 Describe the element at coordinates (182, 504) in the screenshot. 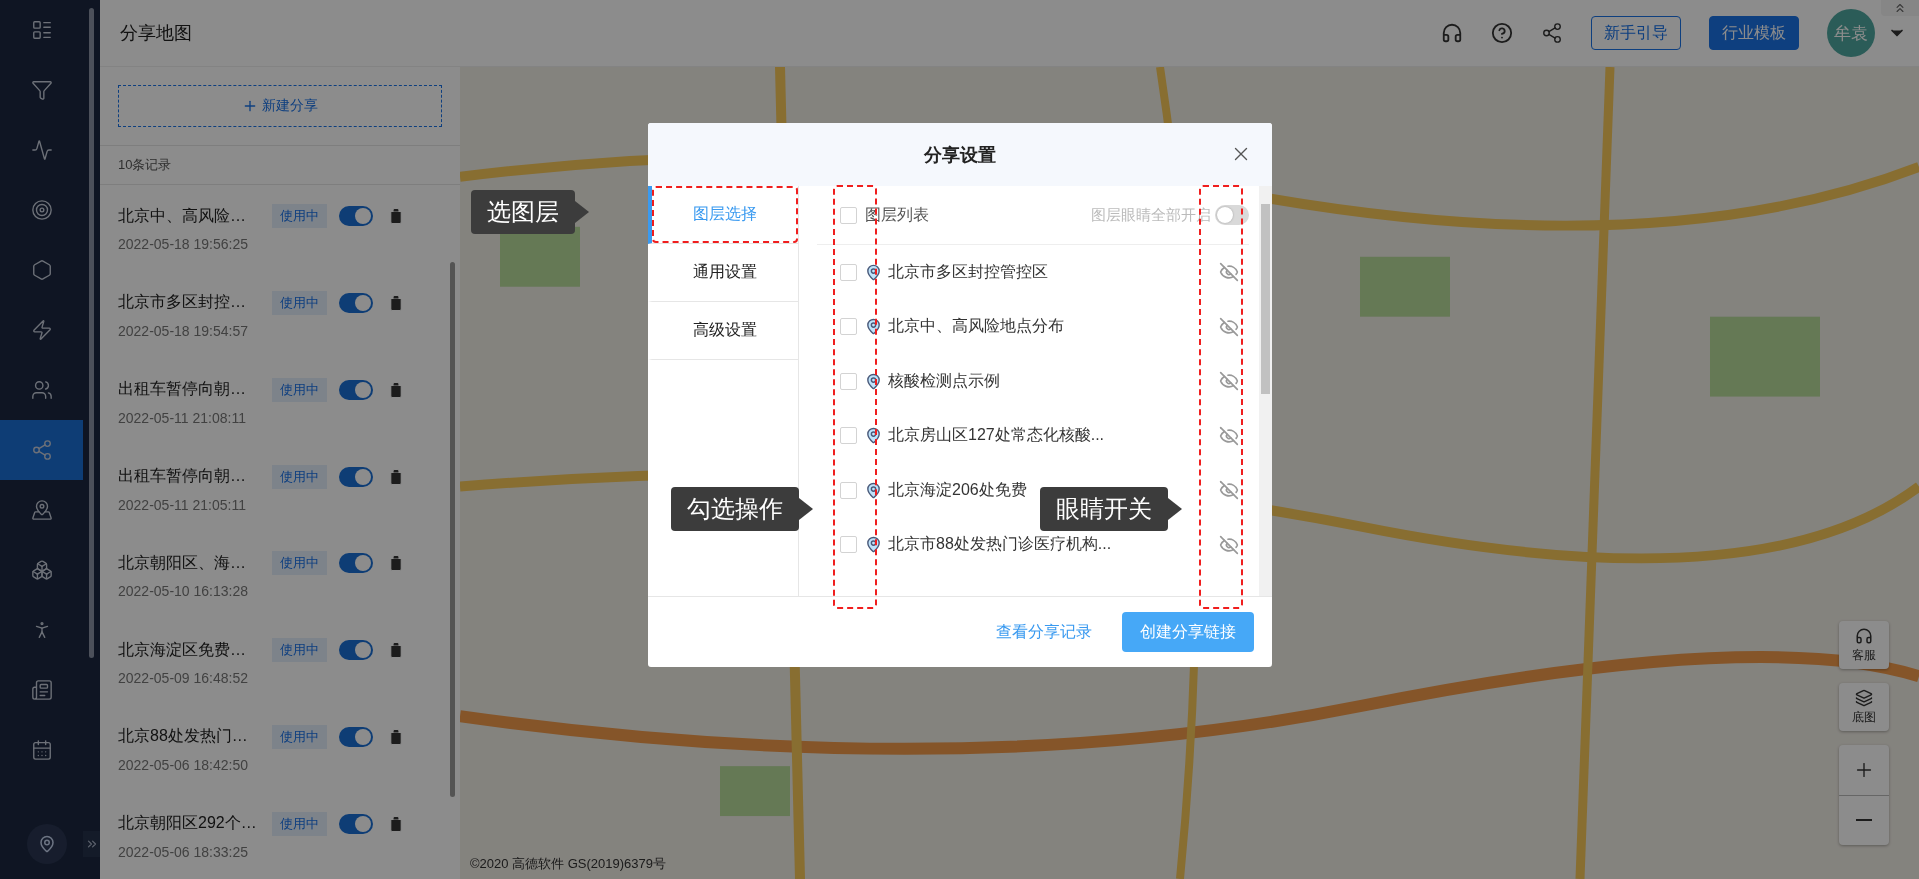

I see `share-time: 2022-05-11 21:05:11` at that location.